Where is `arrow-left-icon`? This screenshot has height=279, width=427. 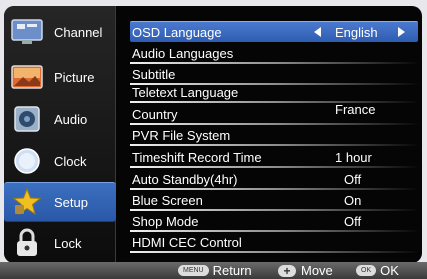
arrow-left-icon is located at coordinates (317, 32).